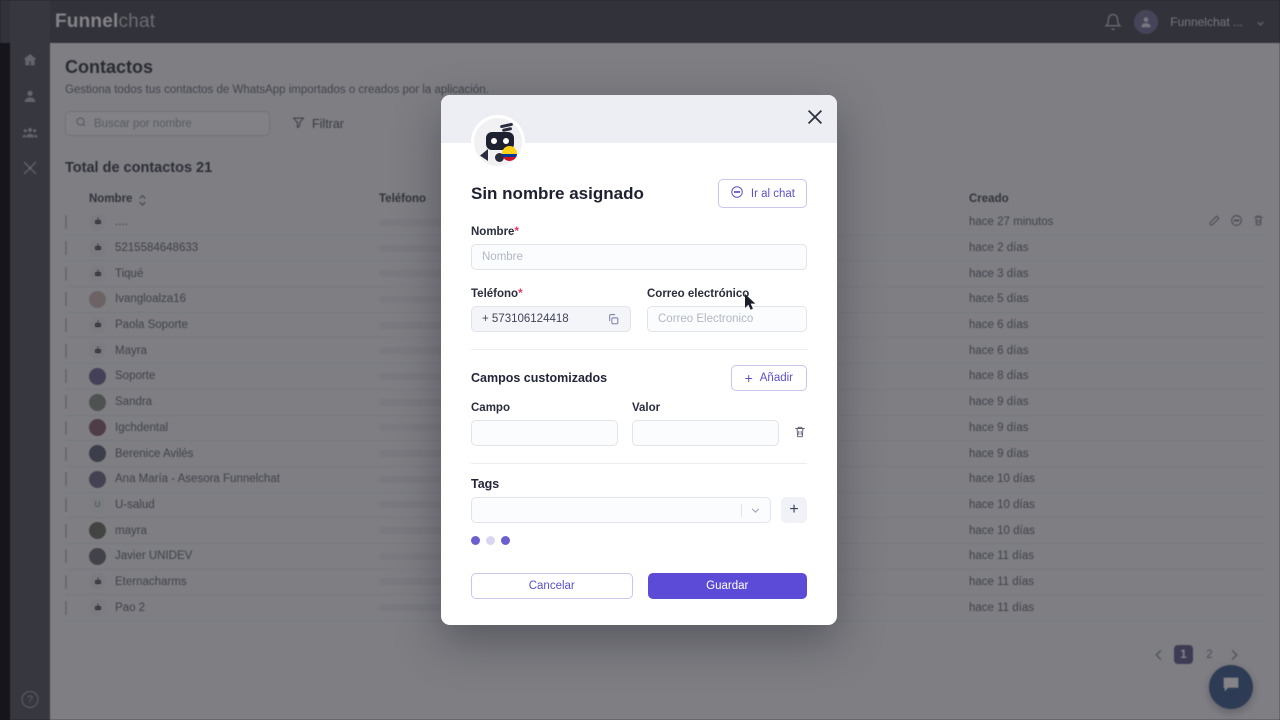 This screenshot has height=720, width=1280. Describe the element at coordinates (509, 153) in the screenshot. I see `colombia-flag-icon` at that location.